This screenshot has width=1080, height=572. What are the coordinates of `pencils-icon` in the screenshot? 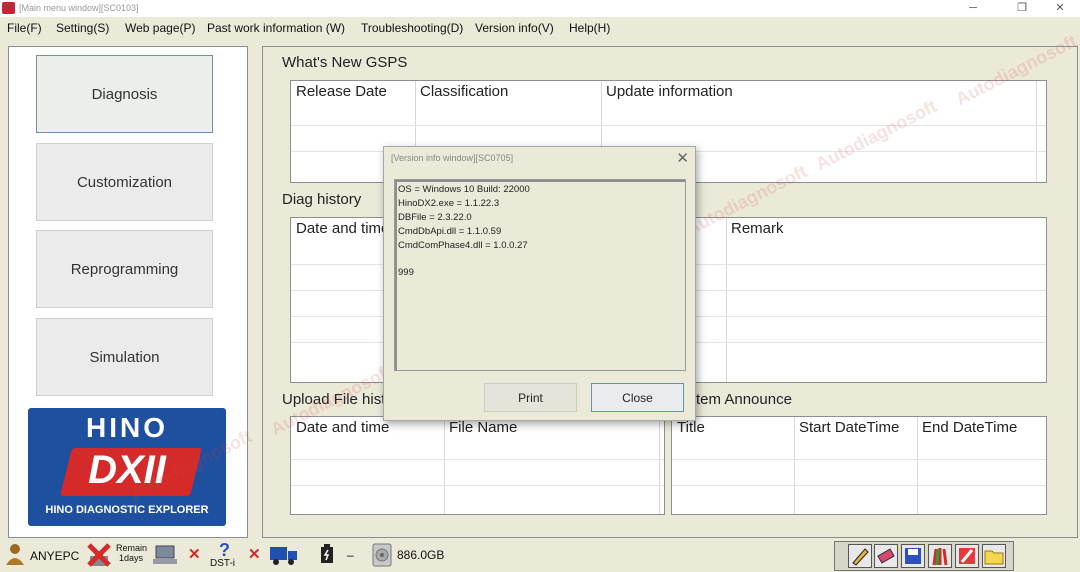 It's located at (940, 556).